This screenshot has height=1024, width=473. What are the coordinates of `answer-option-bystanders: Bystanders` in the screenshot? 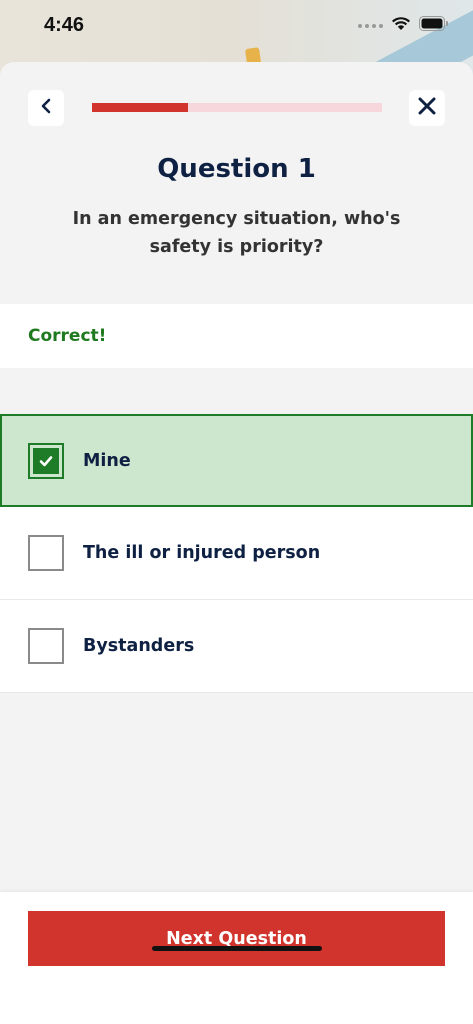 It's located at (236, 646).